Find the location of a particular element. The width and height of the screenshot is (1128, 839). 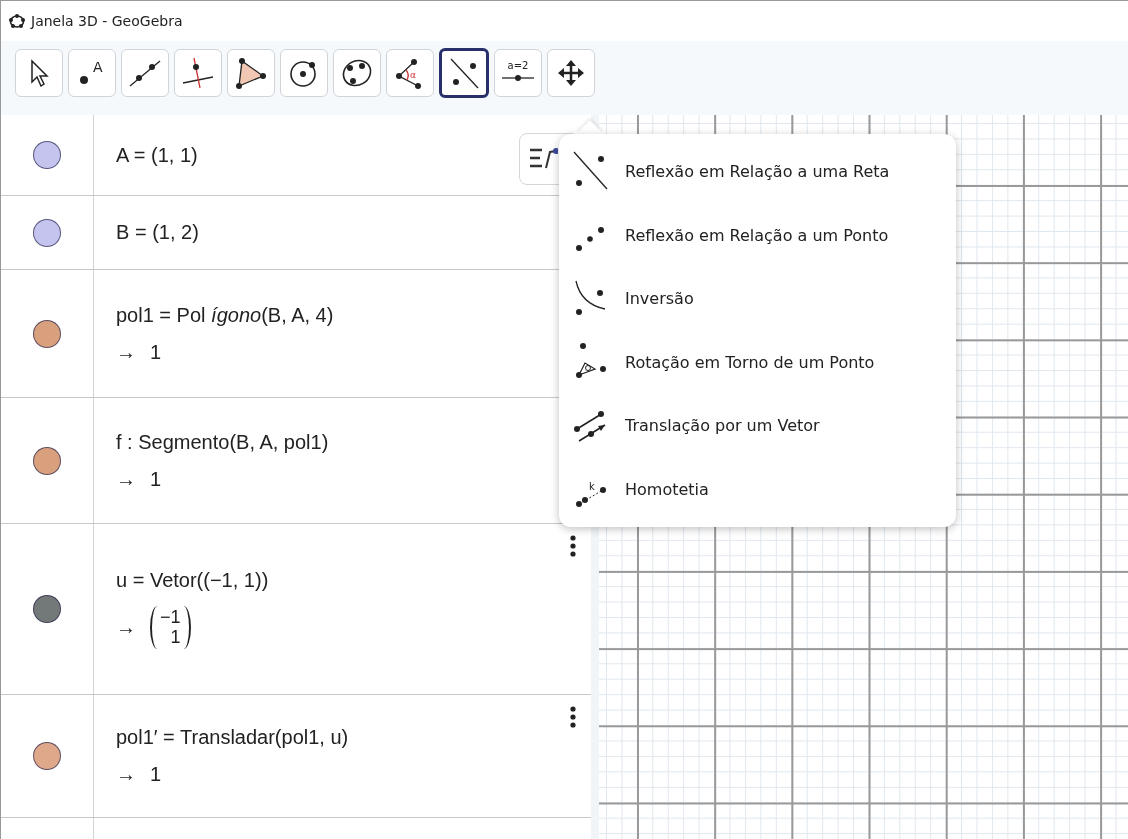

menu-item: Reflexão em Relação a uma Reta is located at coordinates (757, 172).